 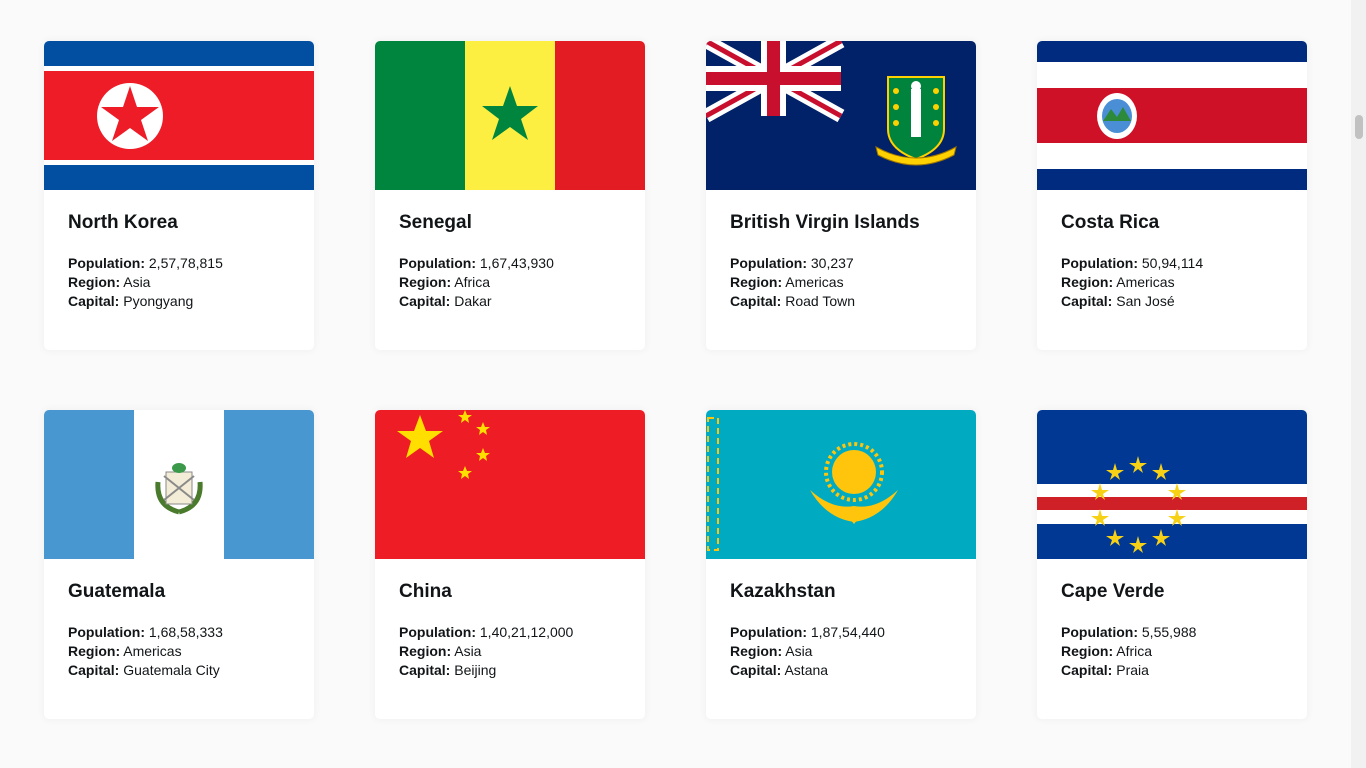 What do you see at coordinates (185, 263) in the screenshot?
I see `population-value: 2,57,78,815` at bounding box center [185, 263].